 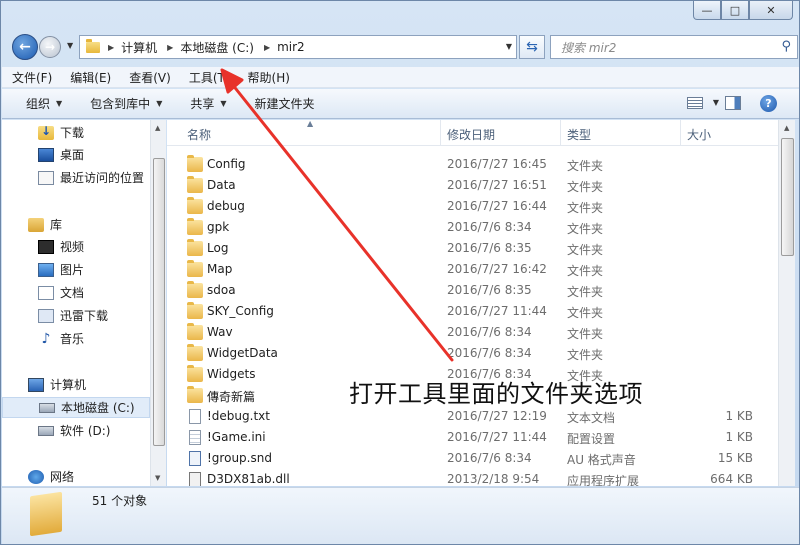 What do you see at coordinates (695, 103) in the screenshot?
I see `change-view-icon` at bounding box center [695, 103].